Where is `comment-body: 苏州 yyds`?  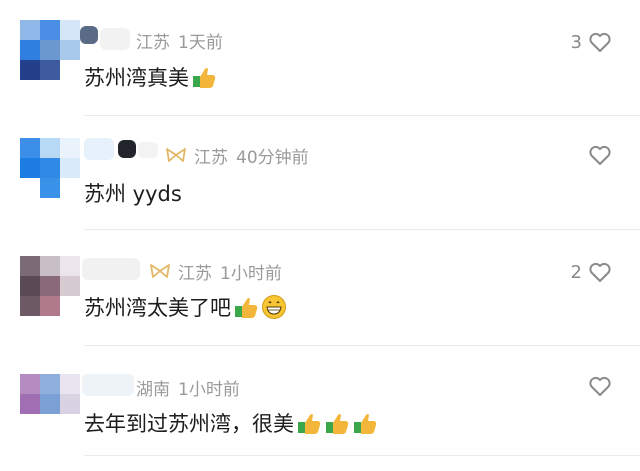
comment-body: 苏州 yyds is located at coordinates (133, 194).